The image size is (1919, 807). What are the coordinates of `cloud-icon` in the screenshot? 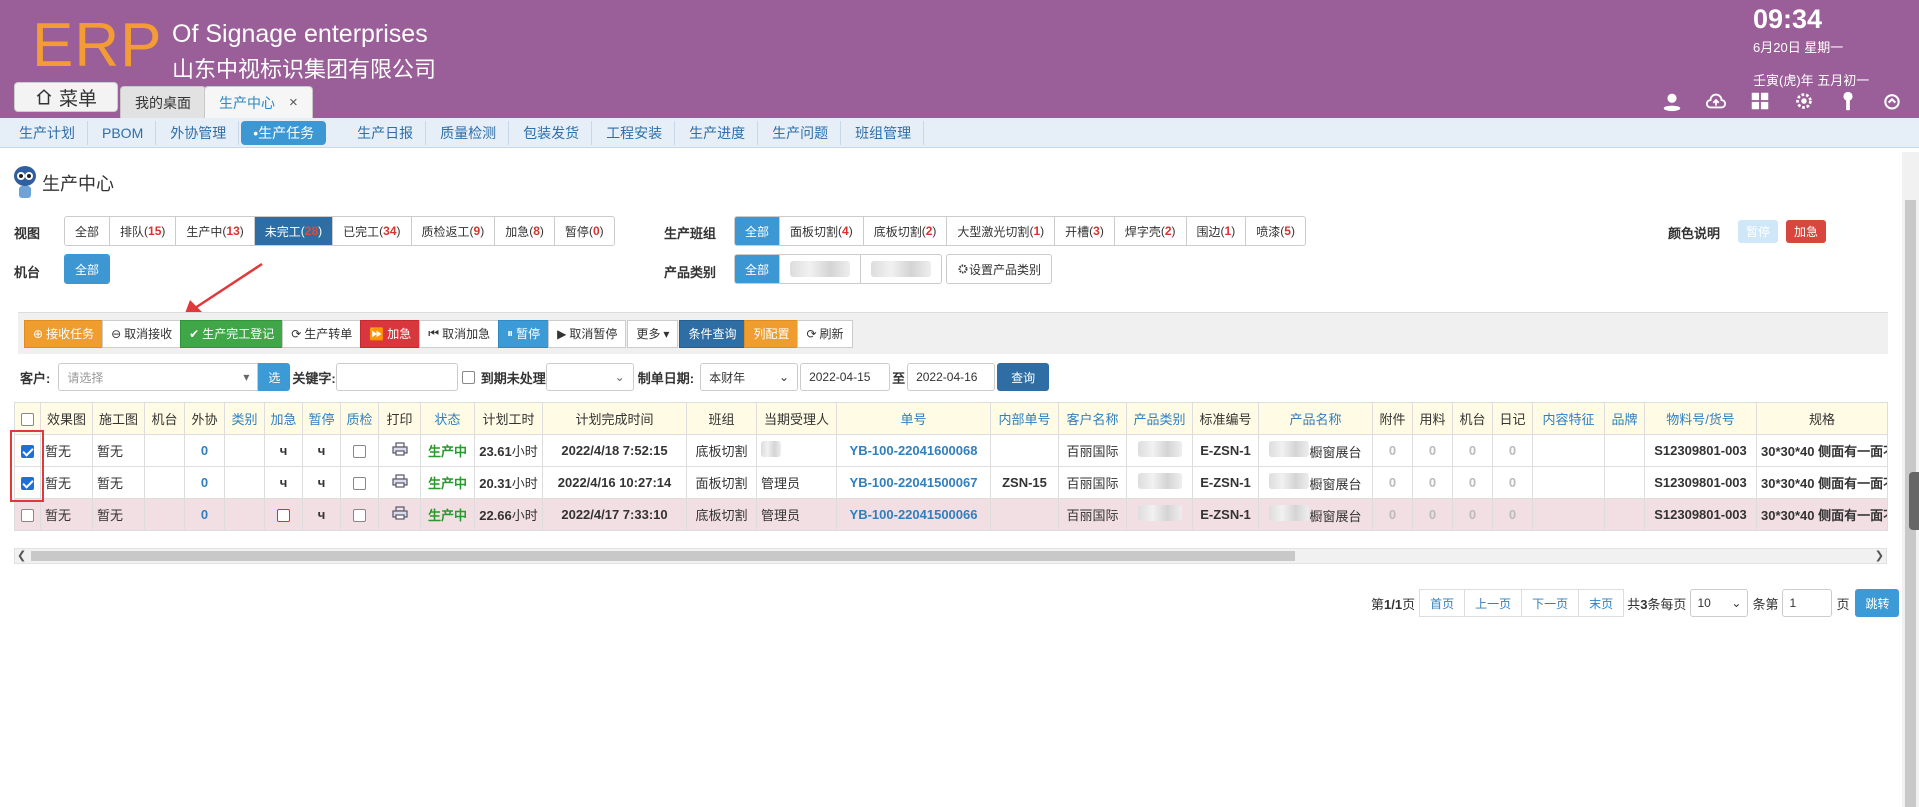 It's located at (1716, 101).